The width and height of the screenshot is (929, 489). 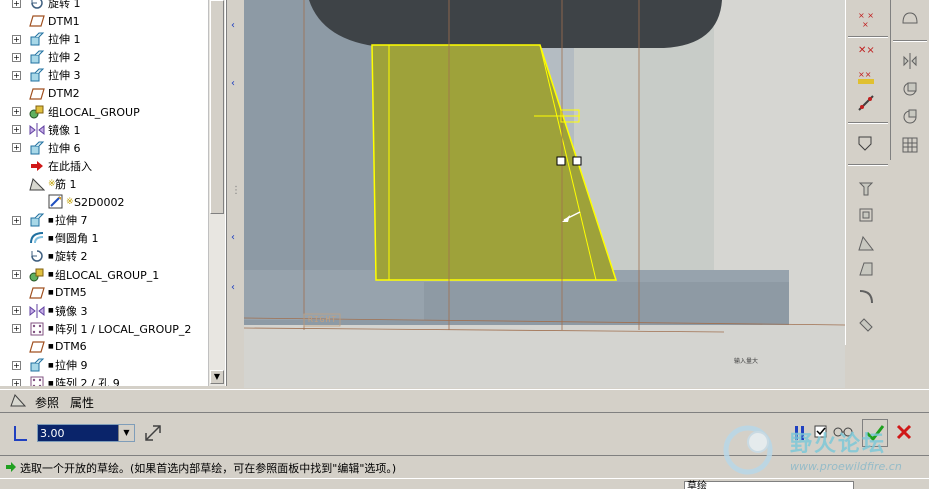 What do you see at coordinates (37, 238) in the screenshot?
I see `round-icon` at bounding box center [37, 238].